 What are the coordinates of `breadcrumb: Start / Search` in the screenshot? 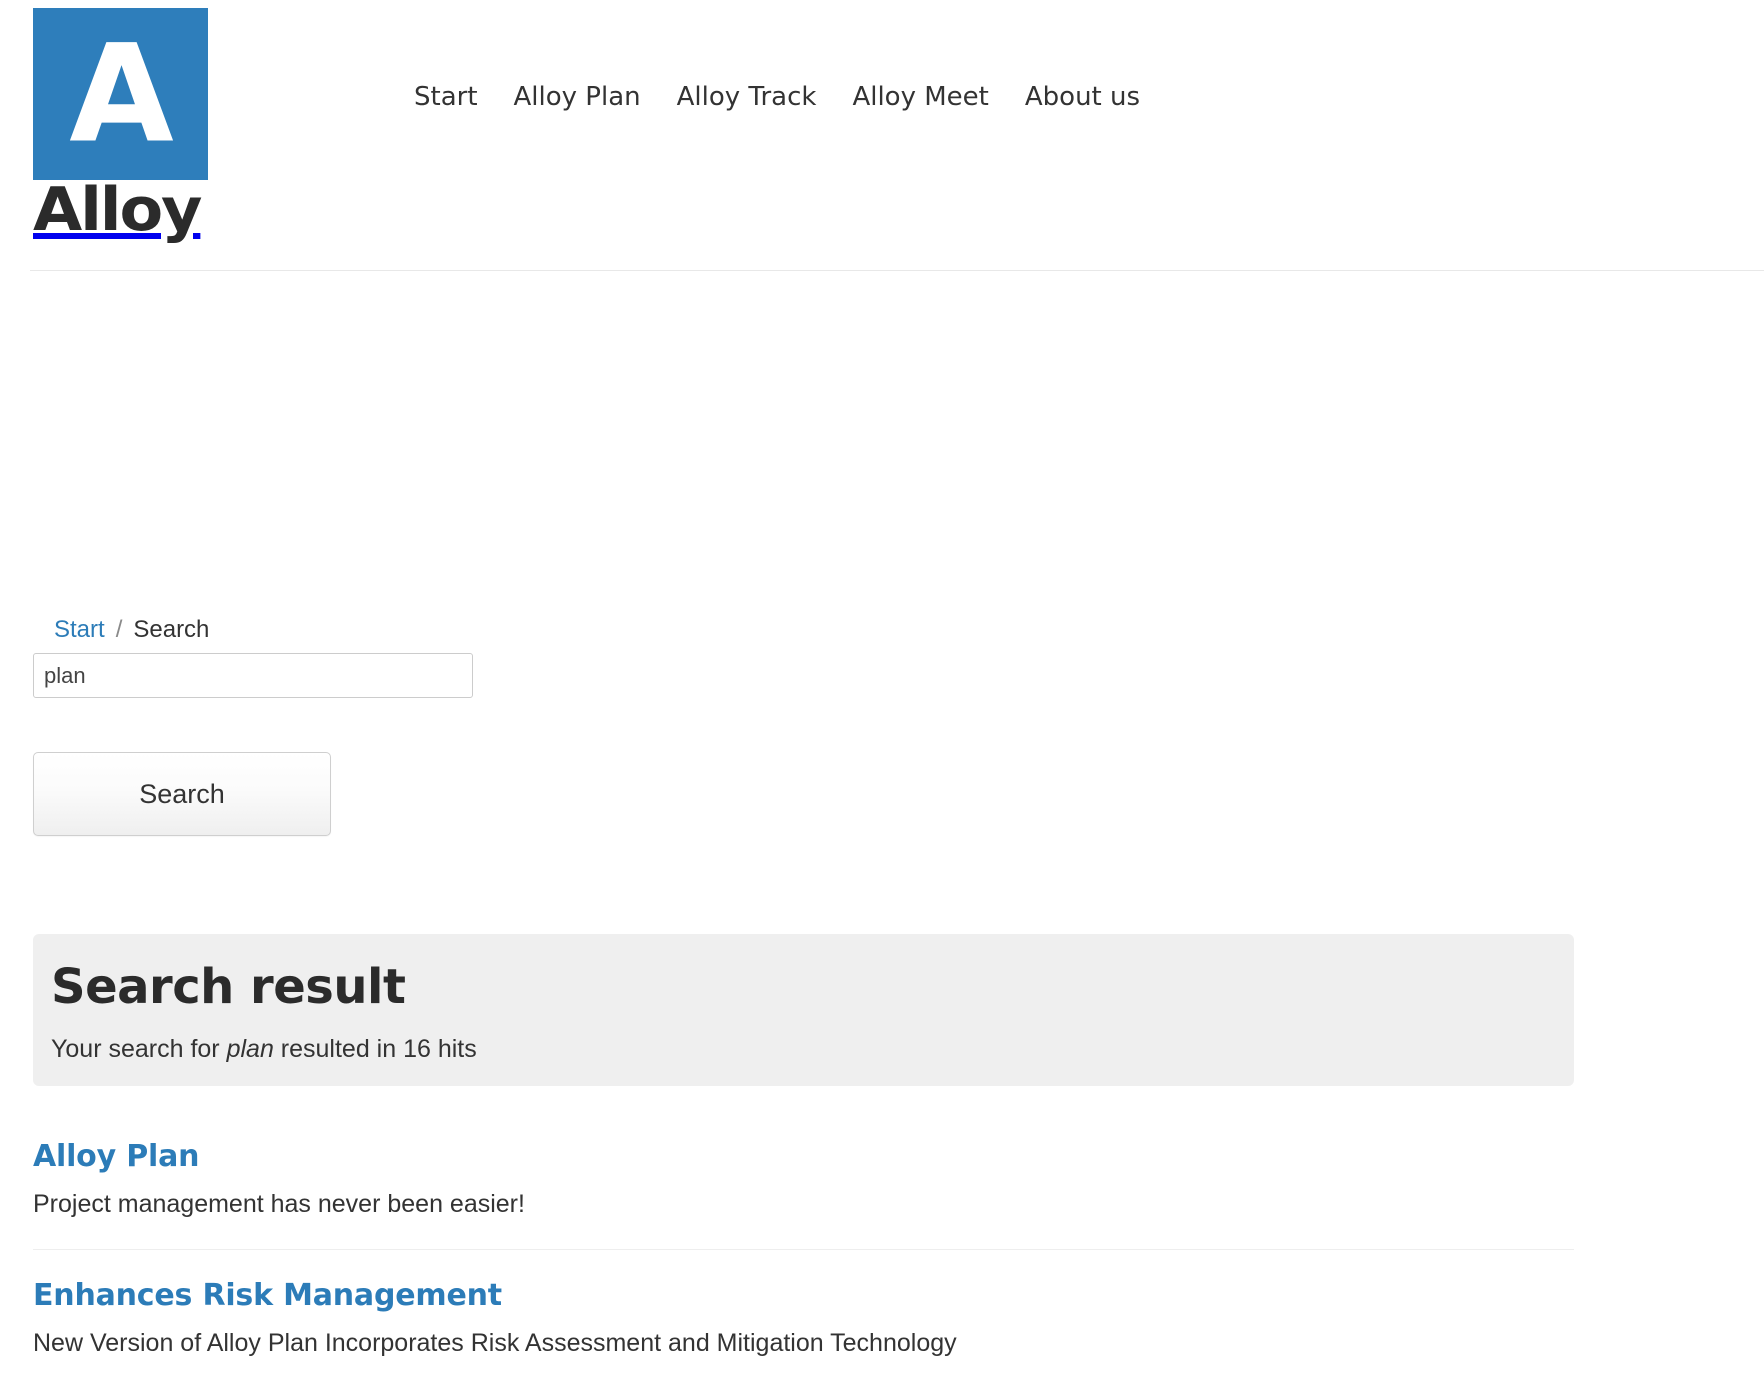 It's located at (131, 630).